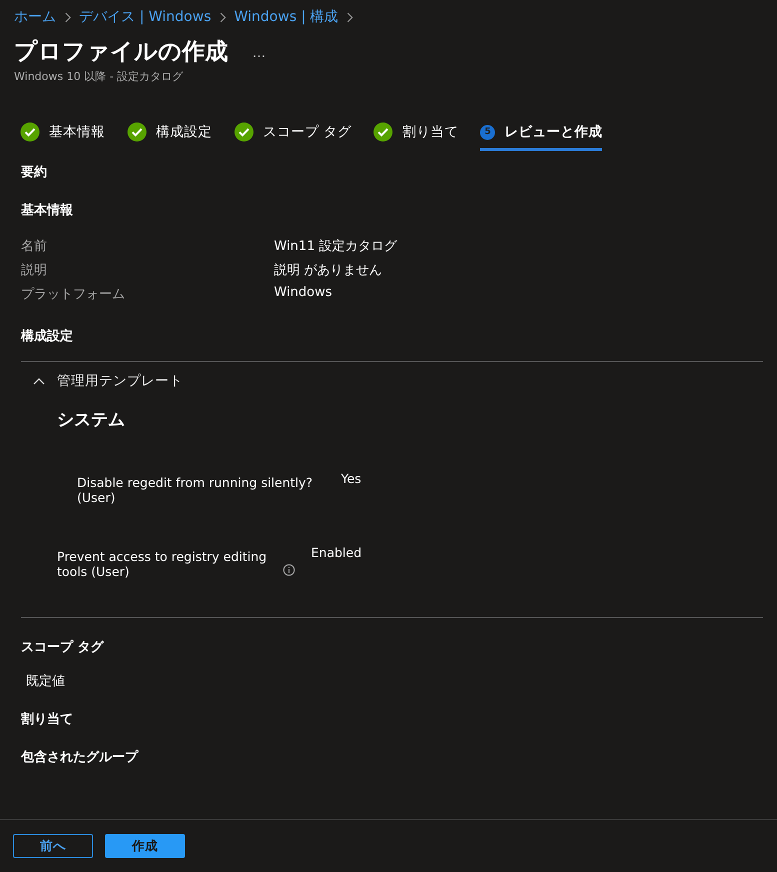  Describe the element at coordinates (47, 210) in the screenshot. I see `section-heading: 基本情報` at that location.